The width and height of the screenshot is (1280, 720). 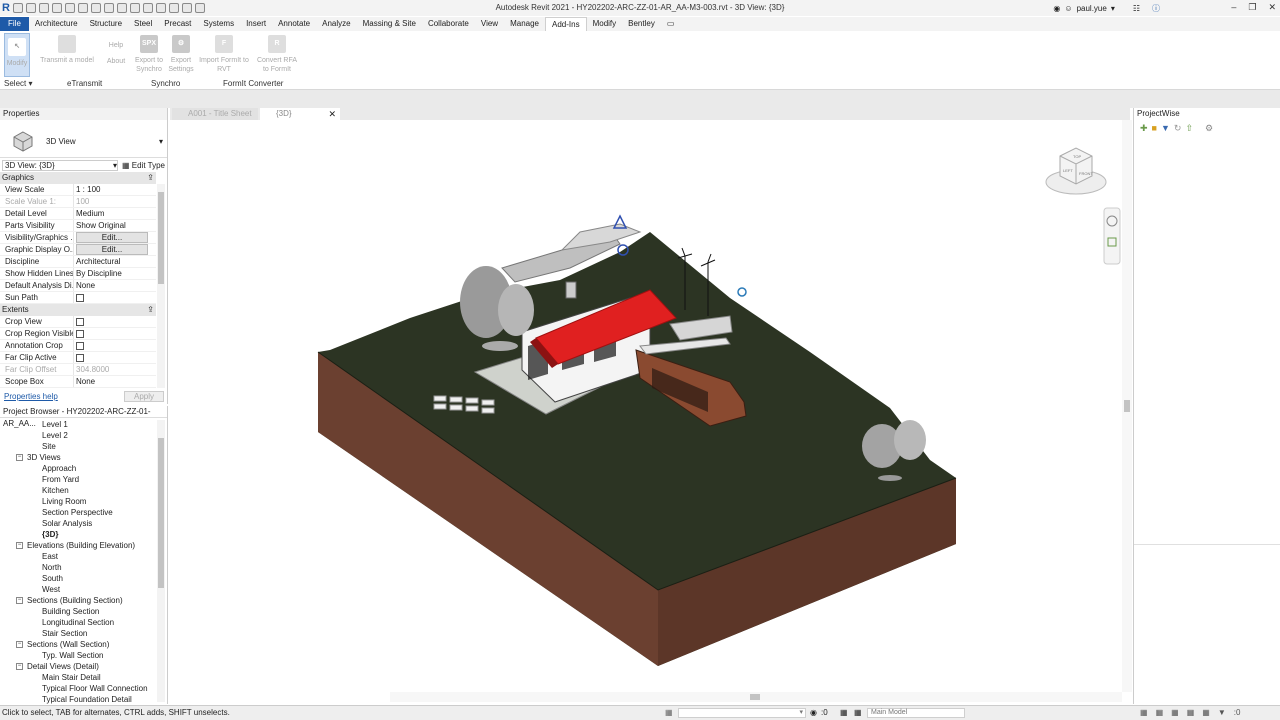 I want to click on browser-item: Section Perspective, so click(x=83, y=512).